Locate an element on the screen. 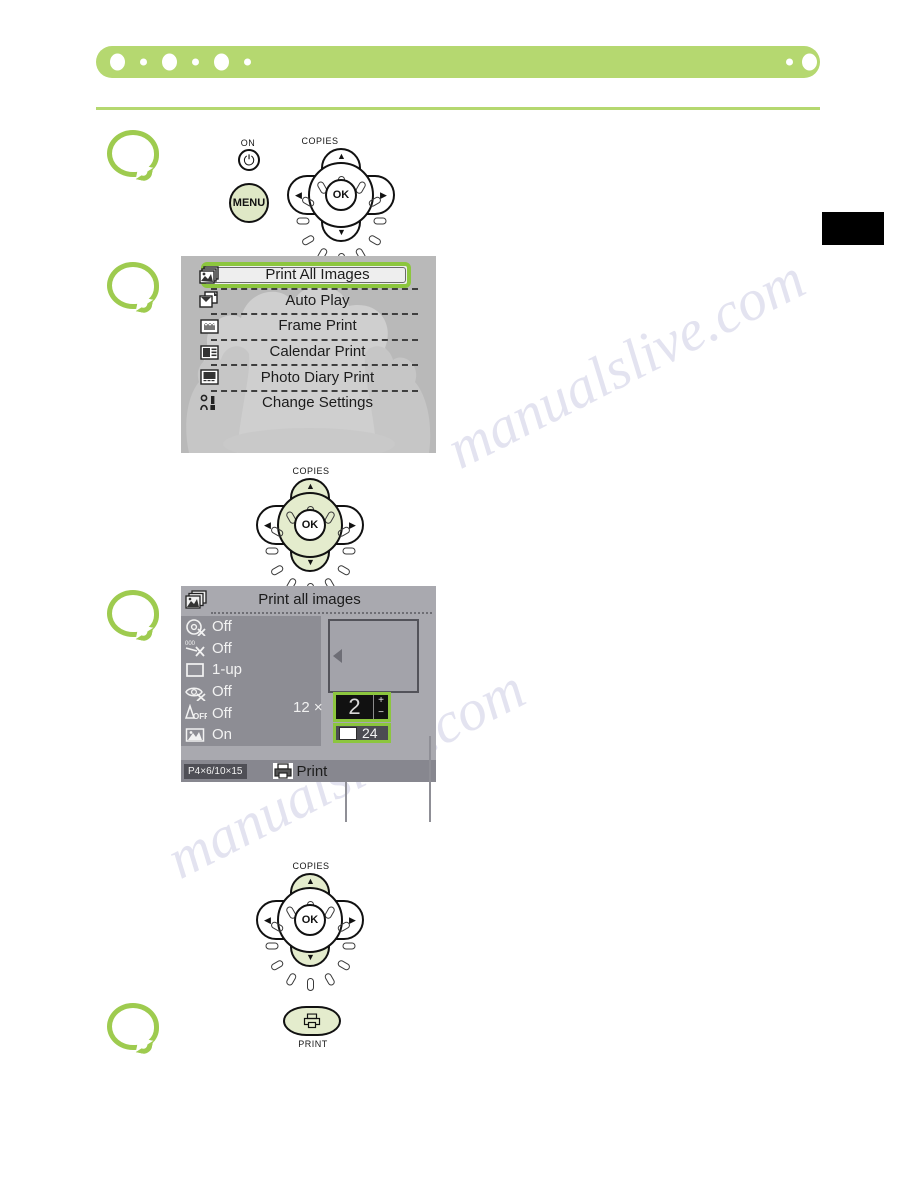 The width and height of the screenshot is (918, 1188). photo-diary-icon is located at coordinates (209, 377).